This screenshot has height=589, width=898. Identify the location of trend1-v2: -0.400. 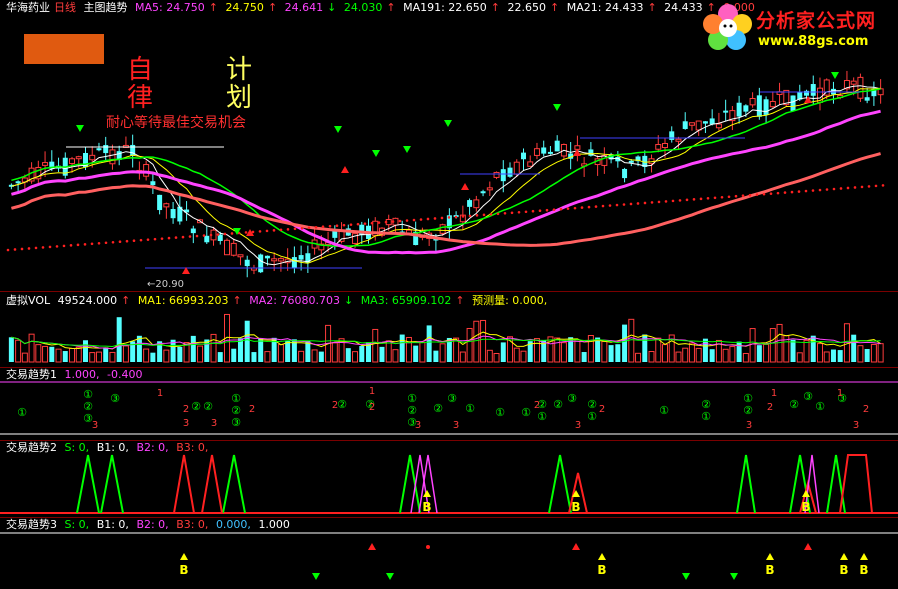
(125, 374).